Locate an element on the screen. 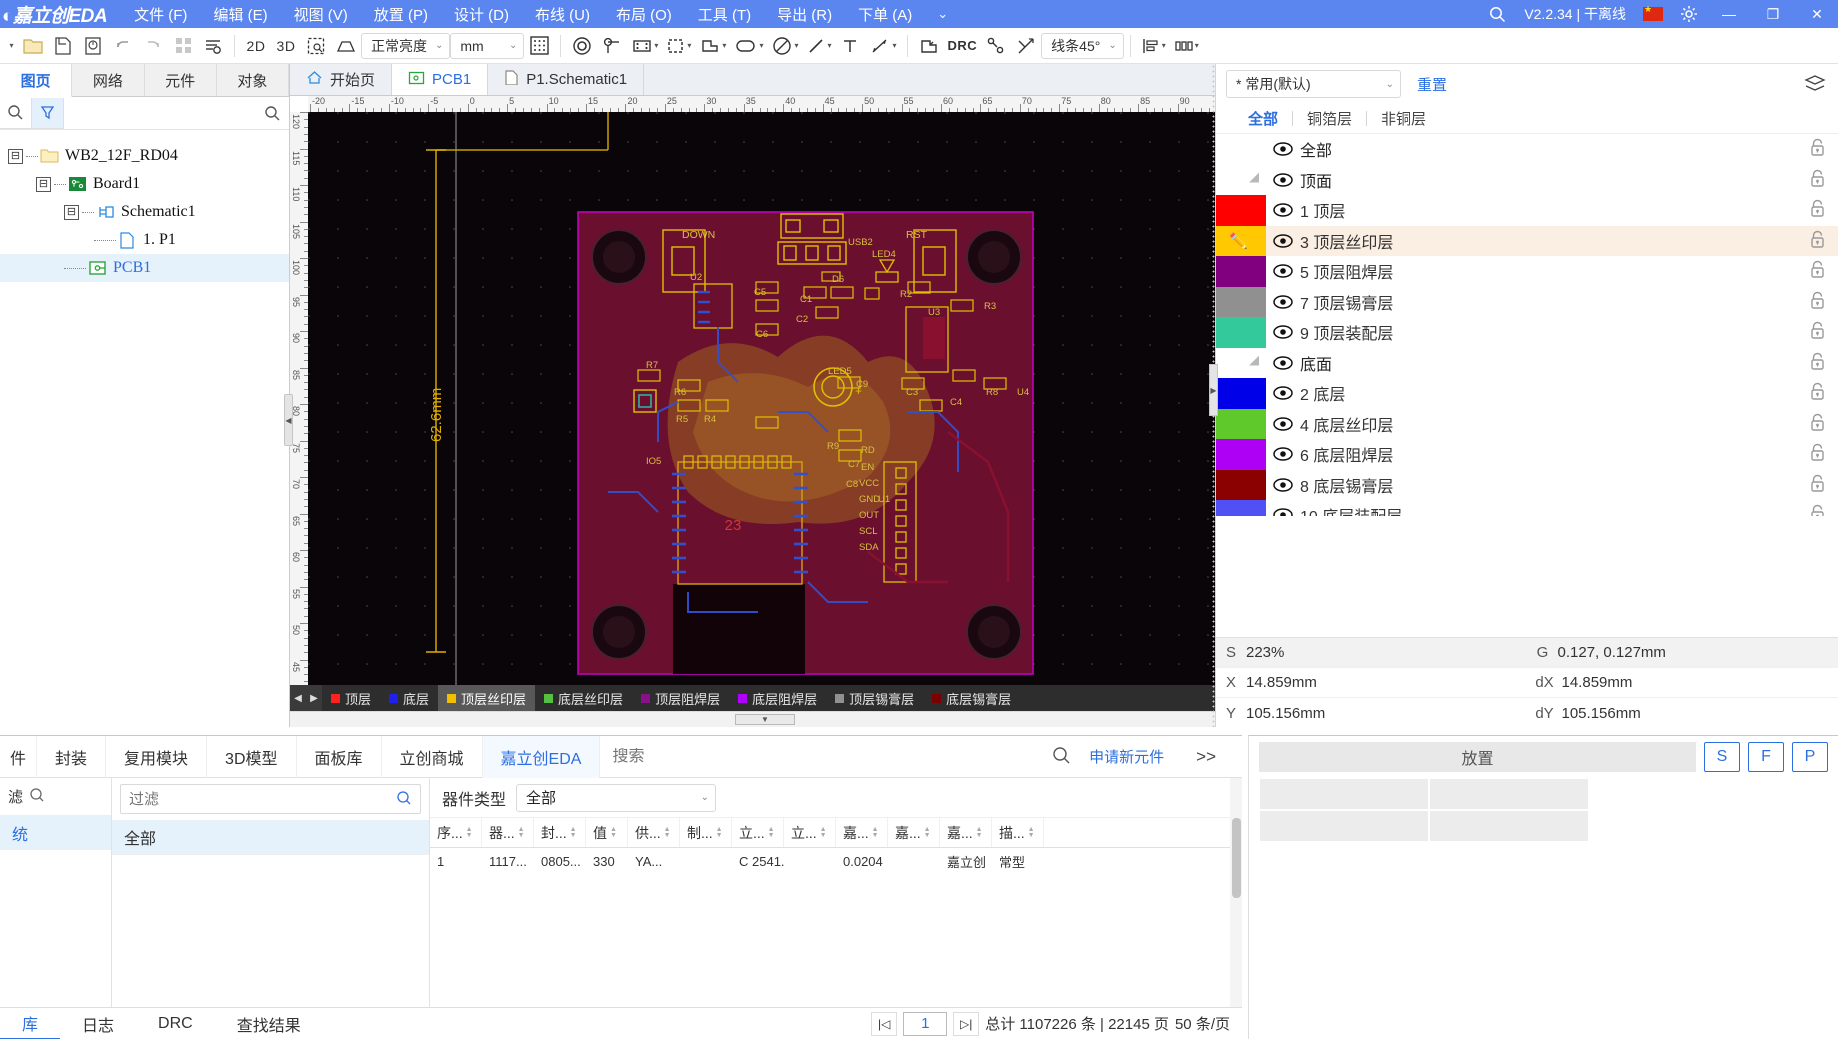 The width and height of the screenshot is (1838, 1039). column-header: 供... ▲ ▼ is located at coordinates (654, 832).